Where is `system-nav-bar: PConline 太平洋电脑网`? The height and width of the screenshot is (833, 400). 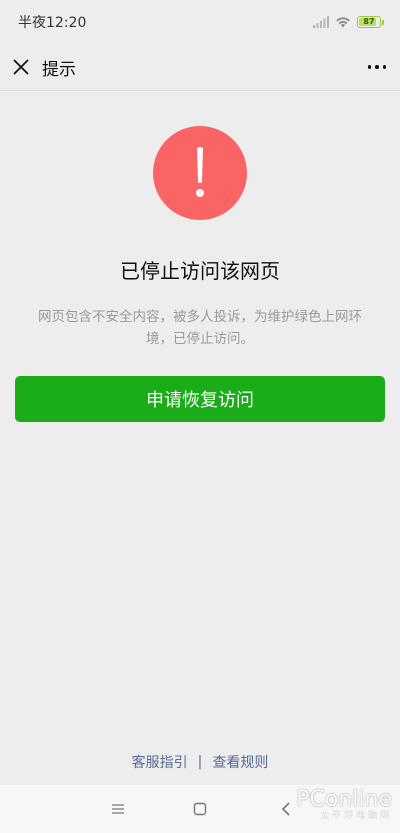
system-nav-bar: PConline 太平洋电脑网 is located at coordinates (200, 809).